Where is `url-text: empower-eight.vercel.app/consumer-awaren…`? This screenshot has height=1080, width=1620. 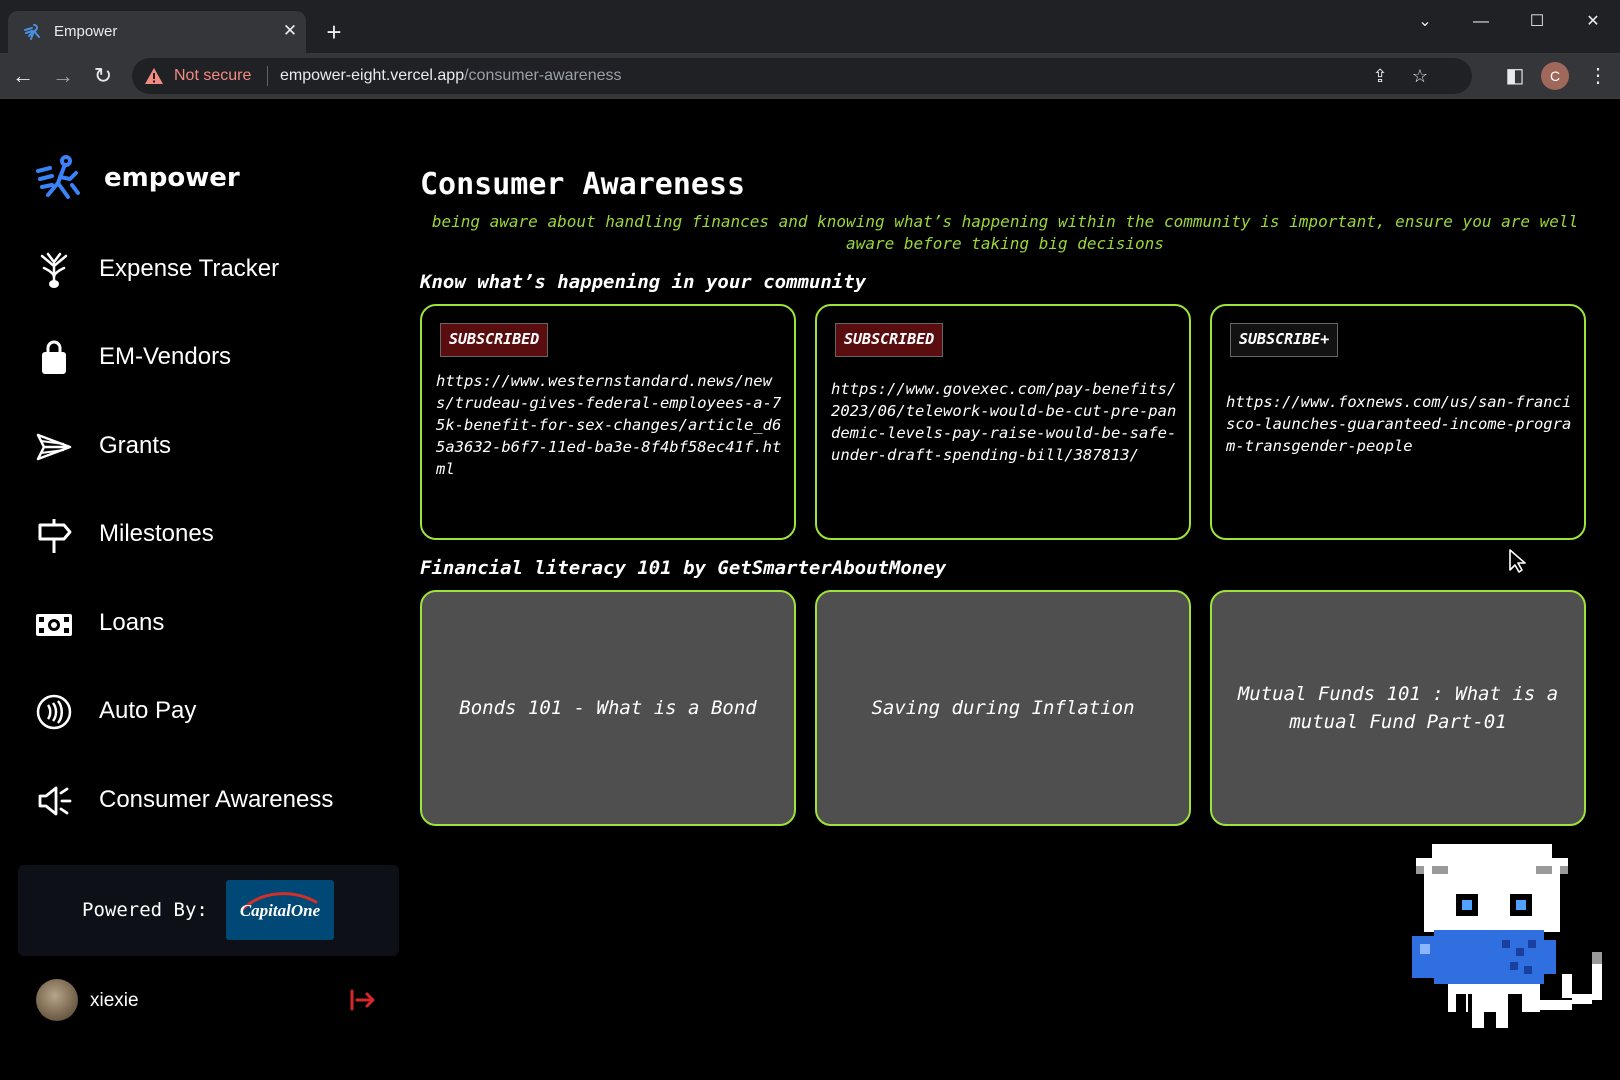 url-text: empower-eight.vercel.app/consumer-awaren… is located at coordinates (451, 76).